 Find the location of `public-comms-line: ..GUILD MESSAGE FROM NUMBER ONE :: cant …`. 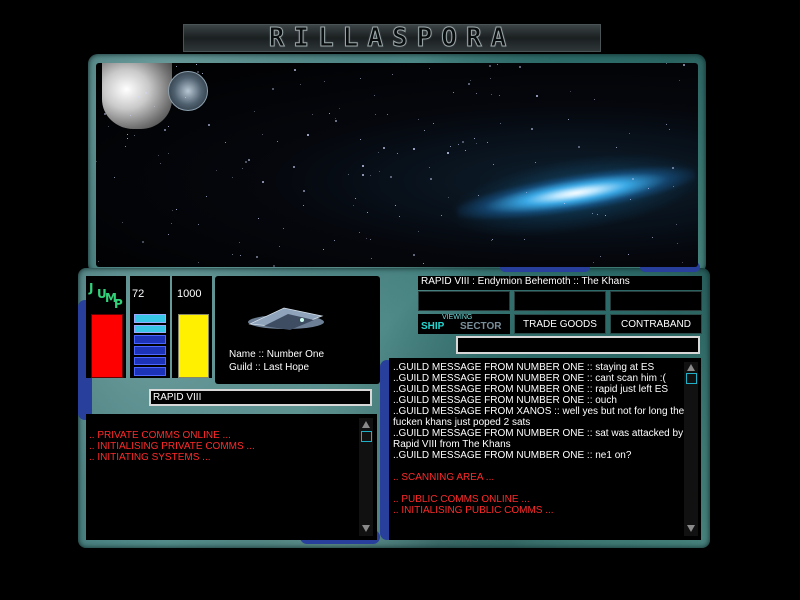

public-comms-line: ..GUILD MESSAGE FROM NUMBER ONE :: cant … is located at coordinates (529, 378).